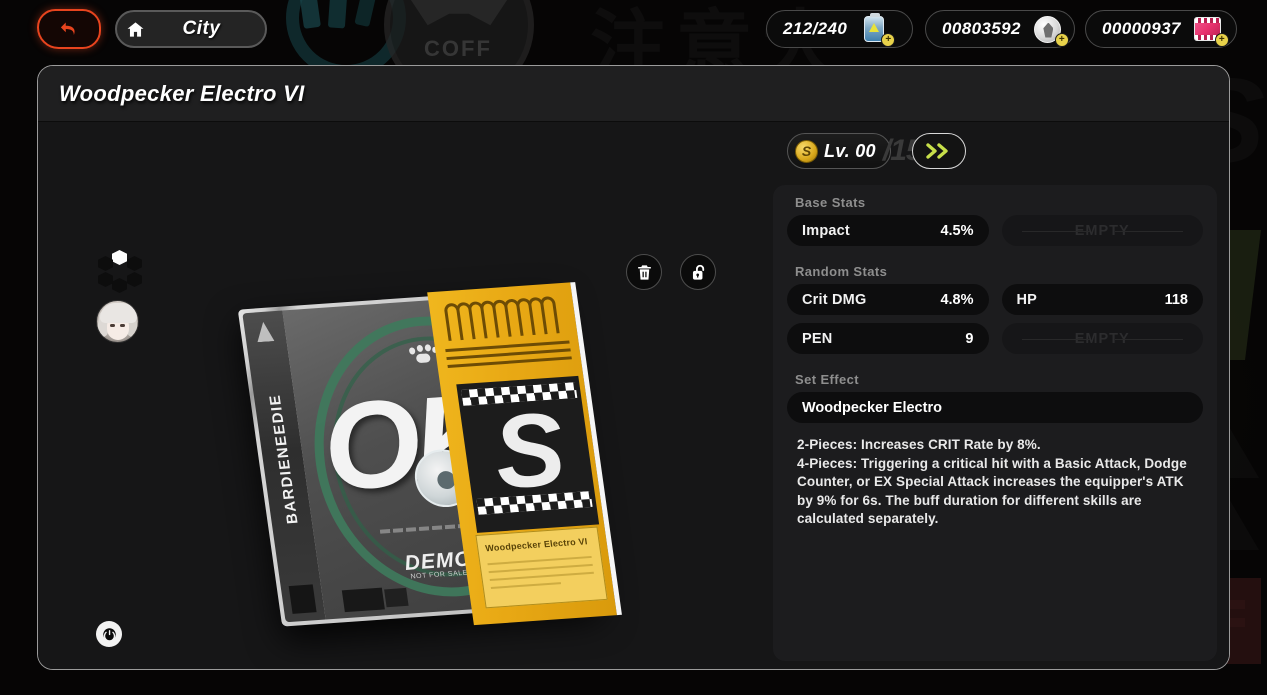  I want to click on battery-plus-badge: +, so click(888, 40).